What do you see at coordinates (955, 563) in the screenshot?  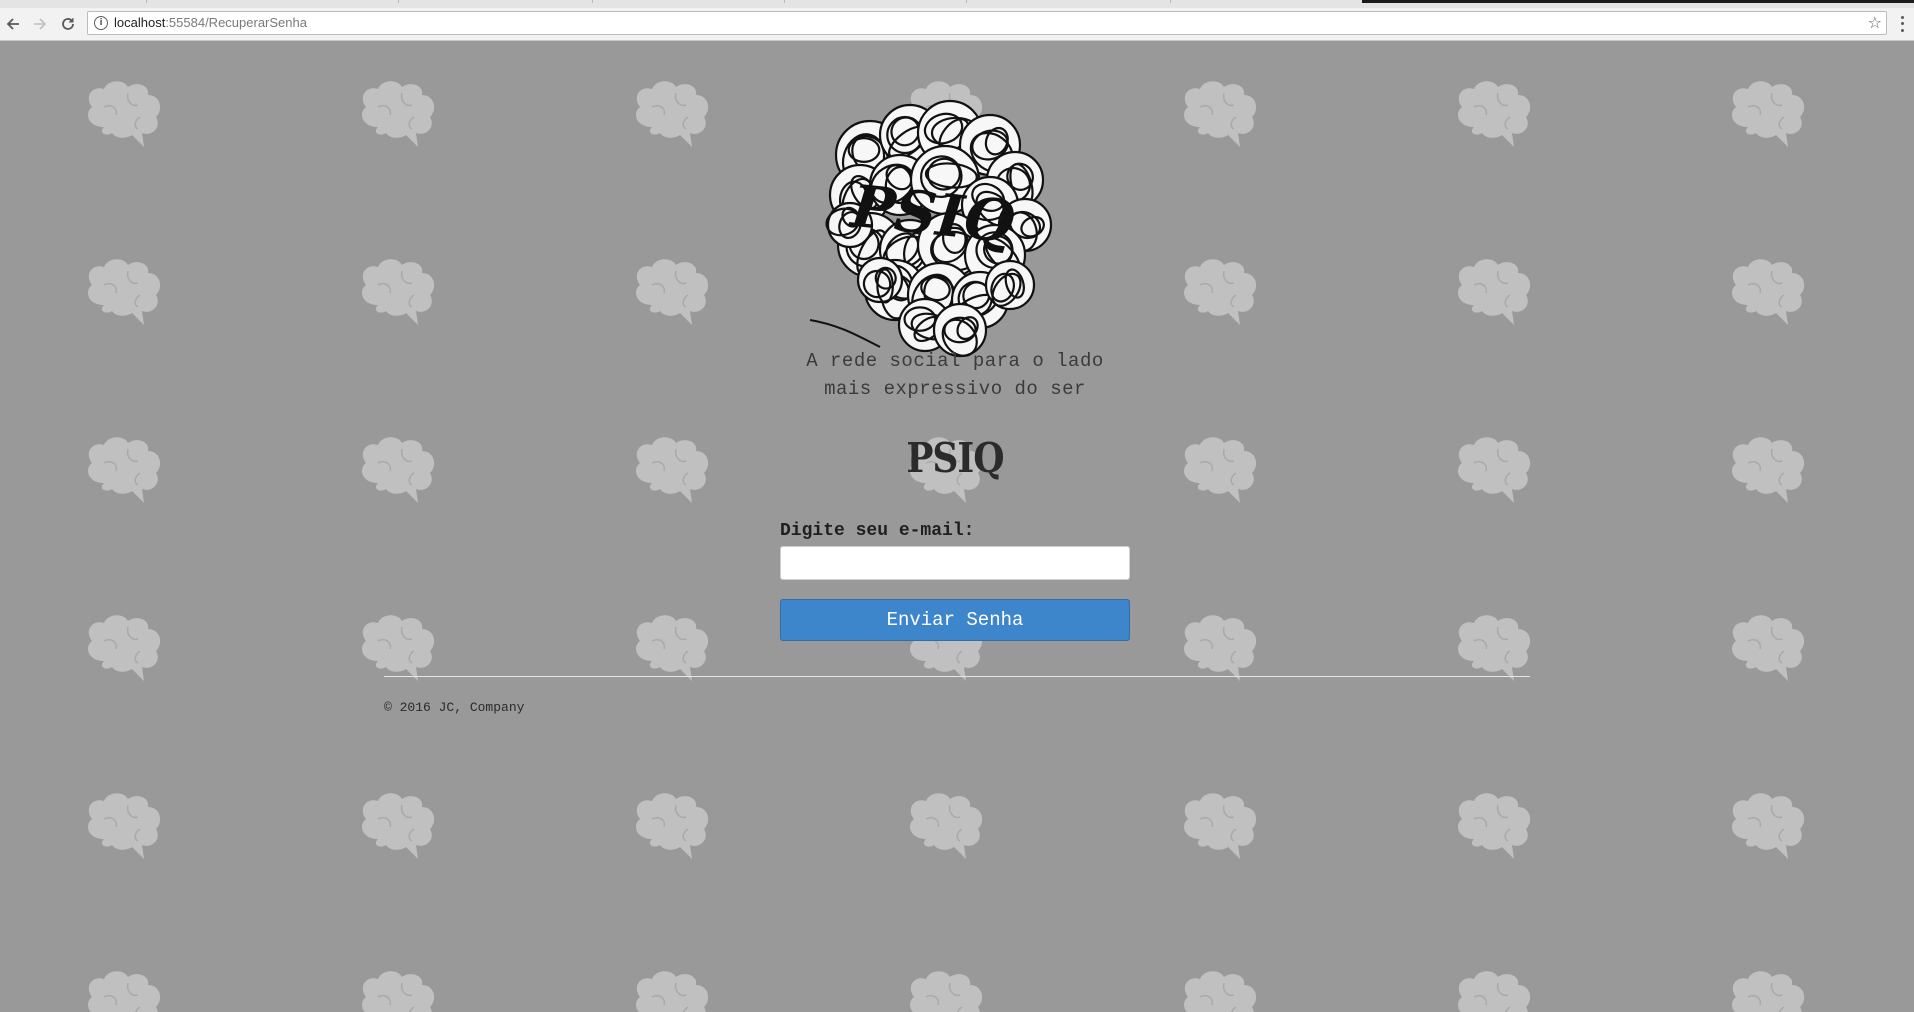 I see `email-field` at bounding box center [955, 563].